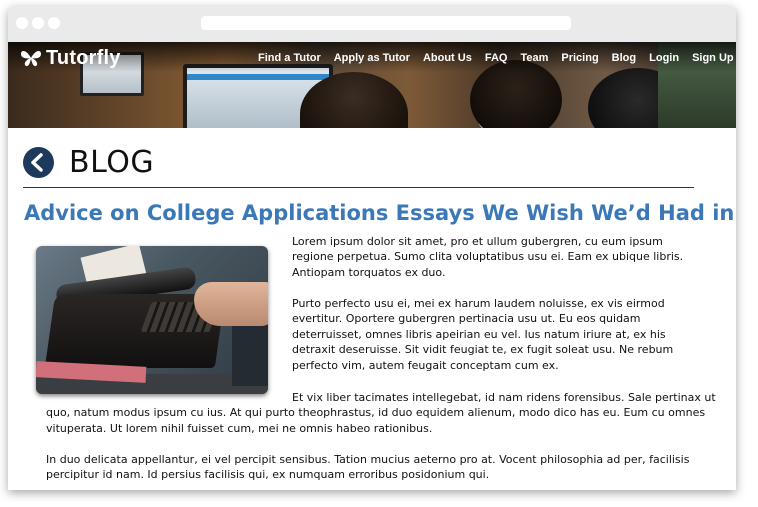 The image size is (758, 507). Describe the element at coordinates (624, 58) in the screenshot. I see `nav-blog: Blog` at that location.